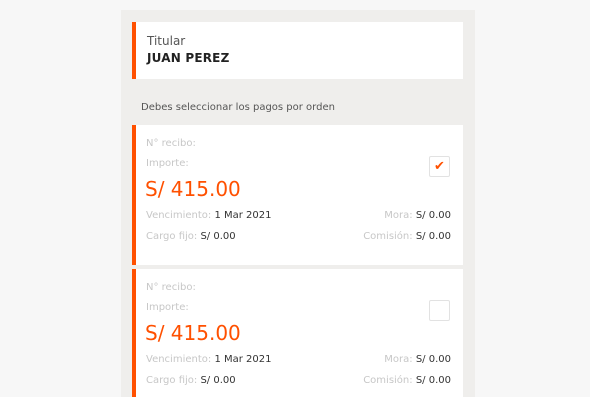 Image resolution: width=590 pixels, height=397 pixels. I want to click on holder-card: Titular JUAN PEREZ, so click(297, 50).